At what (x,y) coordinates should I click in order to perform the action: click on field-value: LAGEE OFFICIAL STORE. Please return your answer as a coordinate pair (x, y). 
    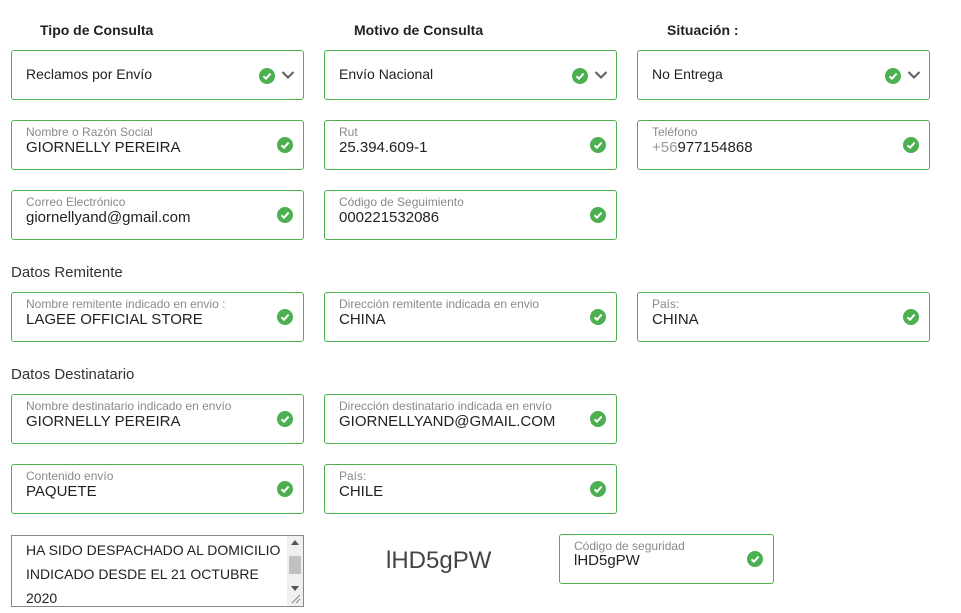
    Looking at the image, I should click on (114, 319).